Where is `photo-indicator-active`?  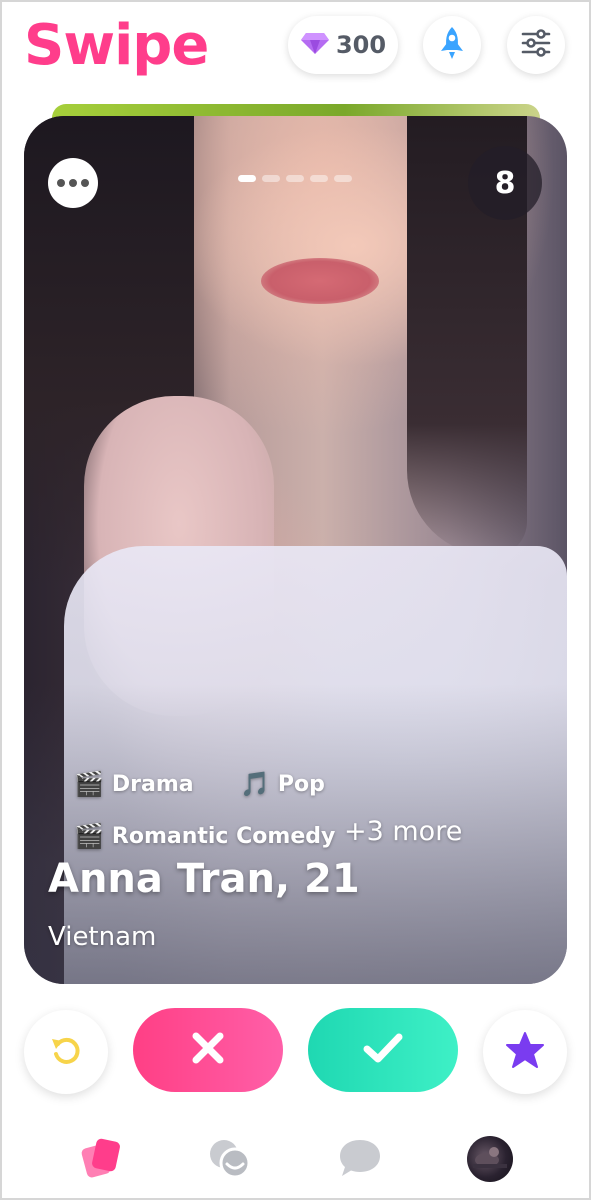
photo-indicator-active is located at coordinates (247, 178).